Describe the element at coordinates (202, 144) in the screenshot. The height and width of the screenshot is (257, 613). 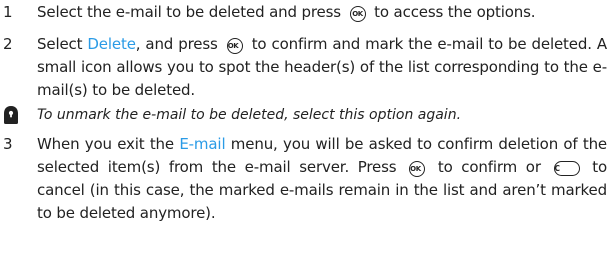
I see `menu-name-email: E-mail` at that location.